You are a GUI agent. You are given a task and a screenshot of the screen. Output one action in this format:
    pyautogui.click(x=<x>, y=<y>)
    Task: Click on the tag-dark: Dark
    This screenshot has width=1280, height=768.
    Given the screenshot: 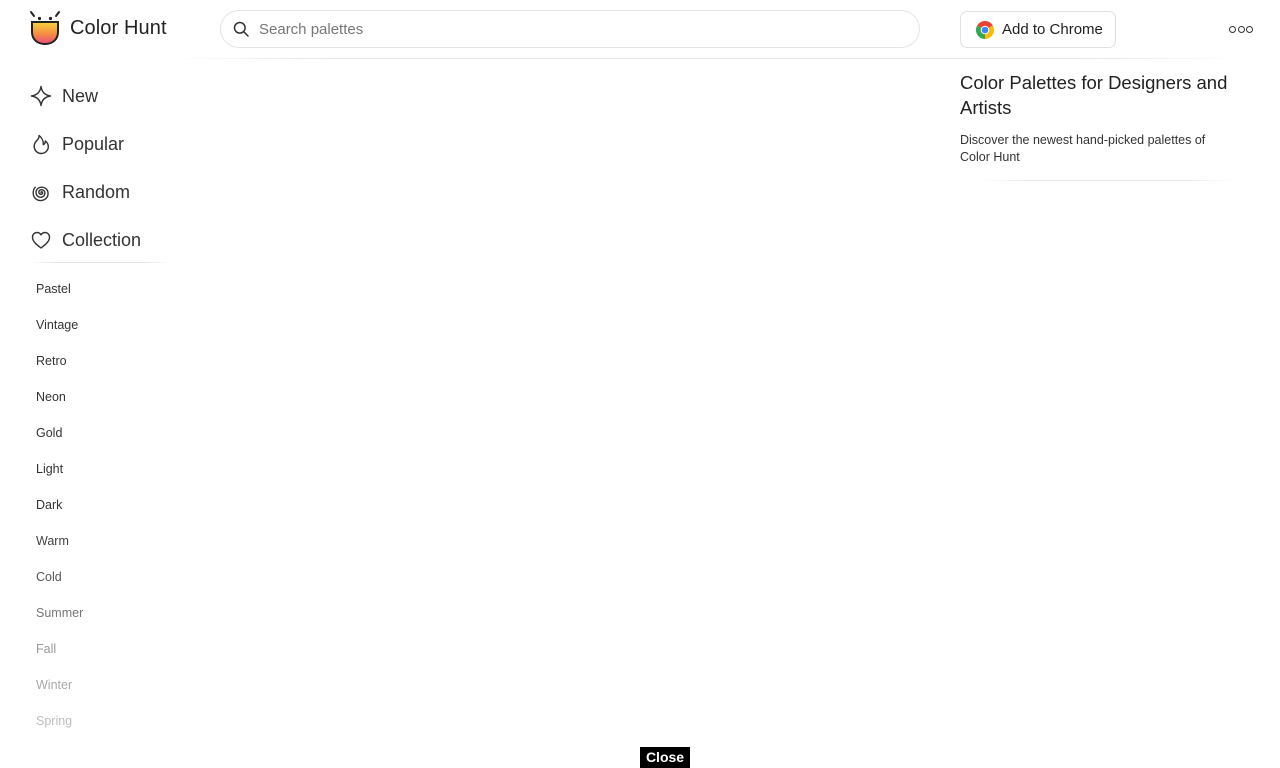 What is the action you would take?
    pyautogui.click(x=106, y=505)
    